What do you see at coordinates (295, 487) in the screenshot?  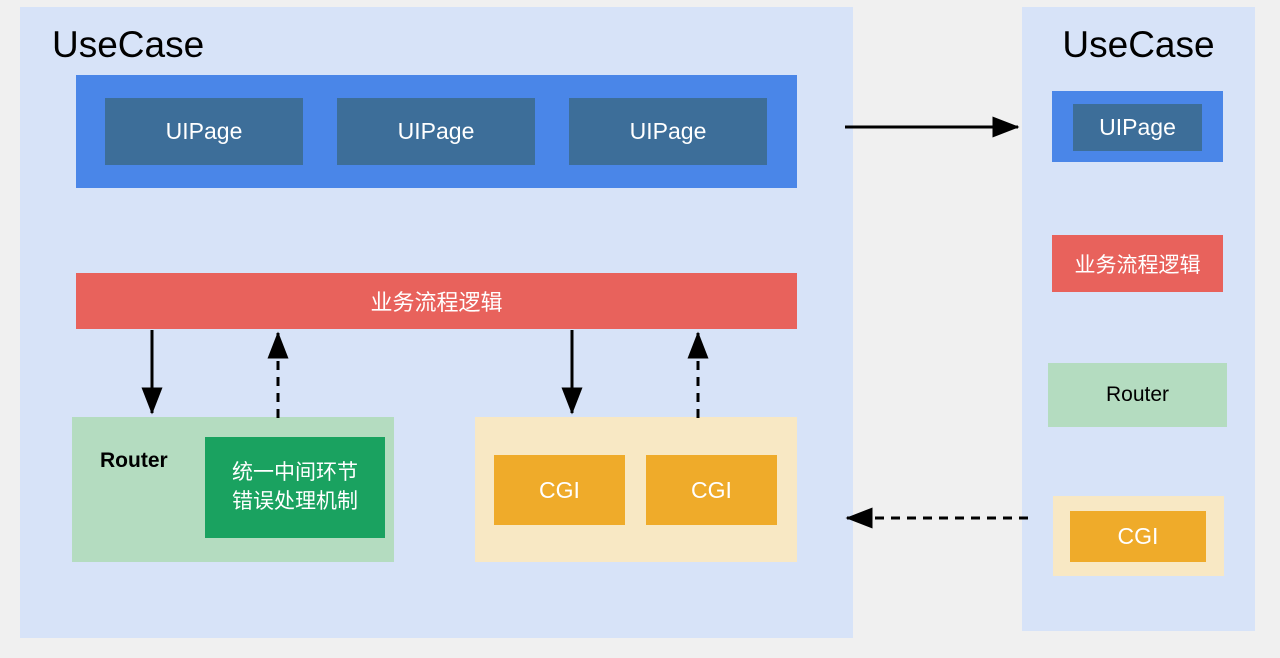 I see `left-middleware-error-box: 统一中间环节 错误处理机制` at bounding box center [295, 487].